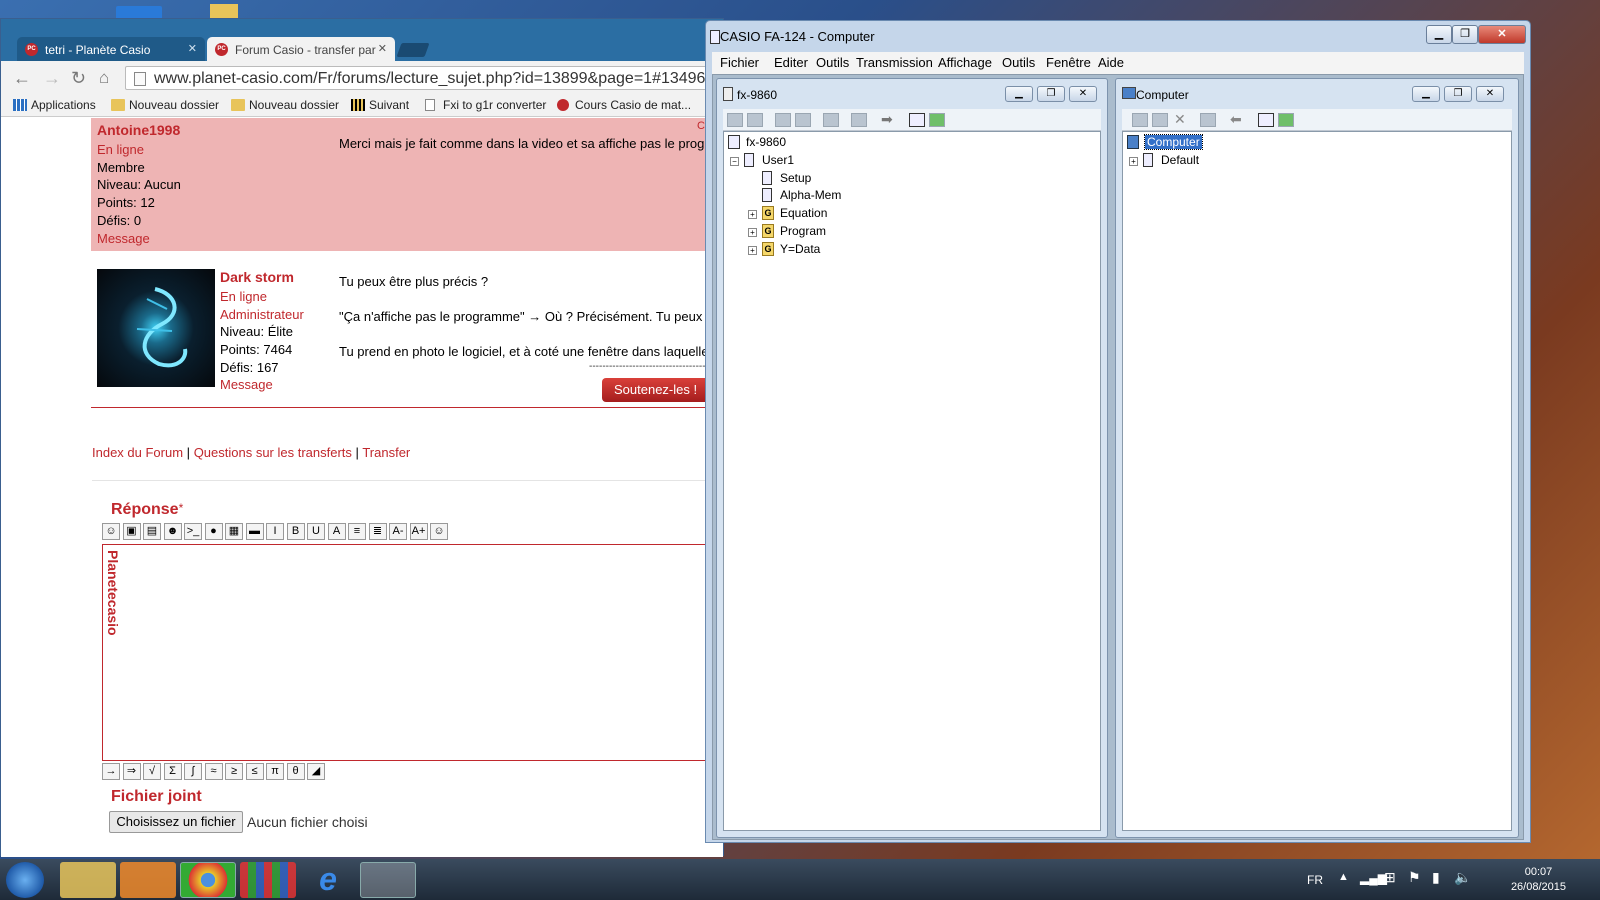 This screenshot has height=900, width=1600. What do you see at coordinates (1414, 877) in the screenshot?
I see `flag-icon: ⚑` at bounding box center [1414, 877].